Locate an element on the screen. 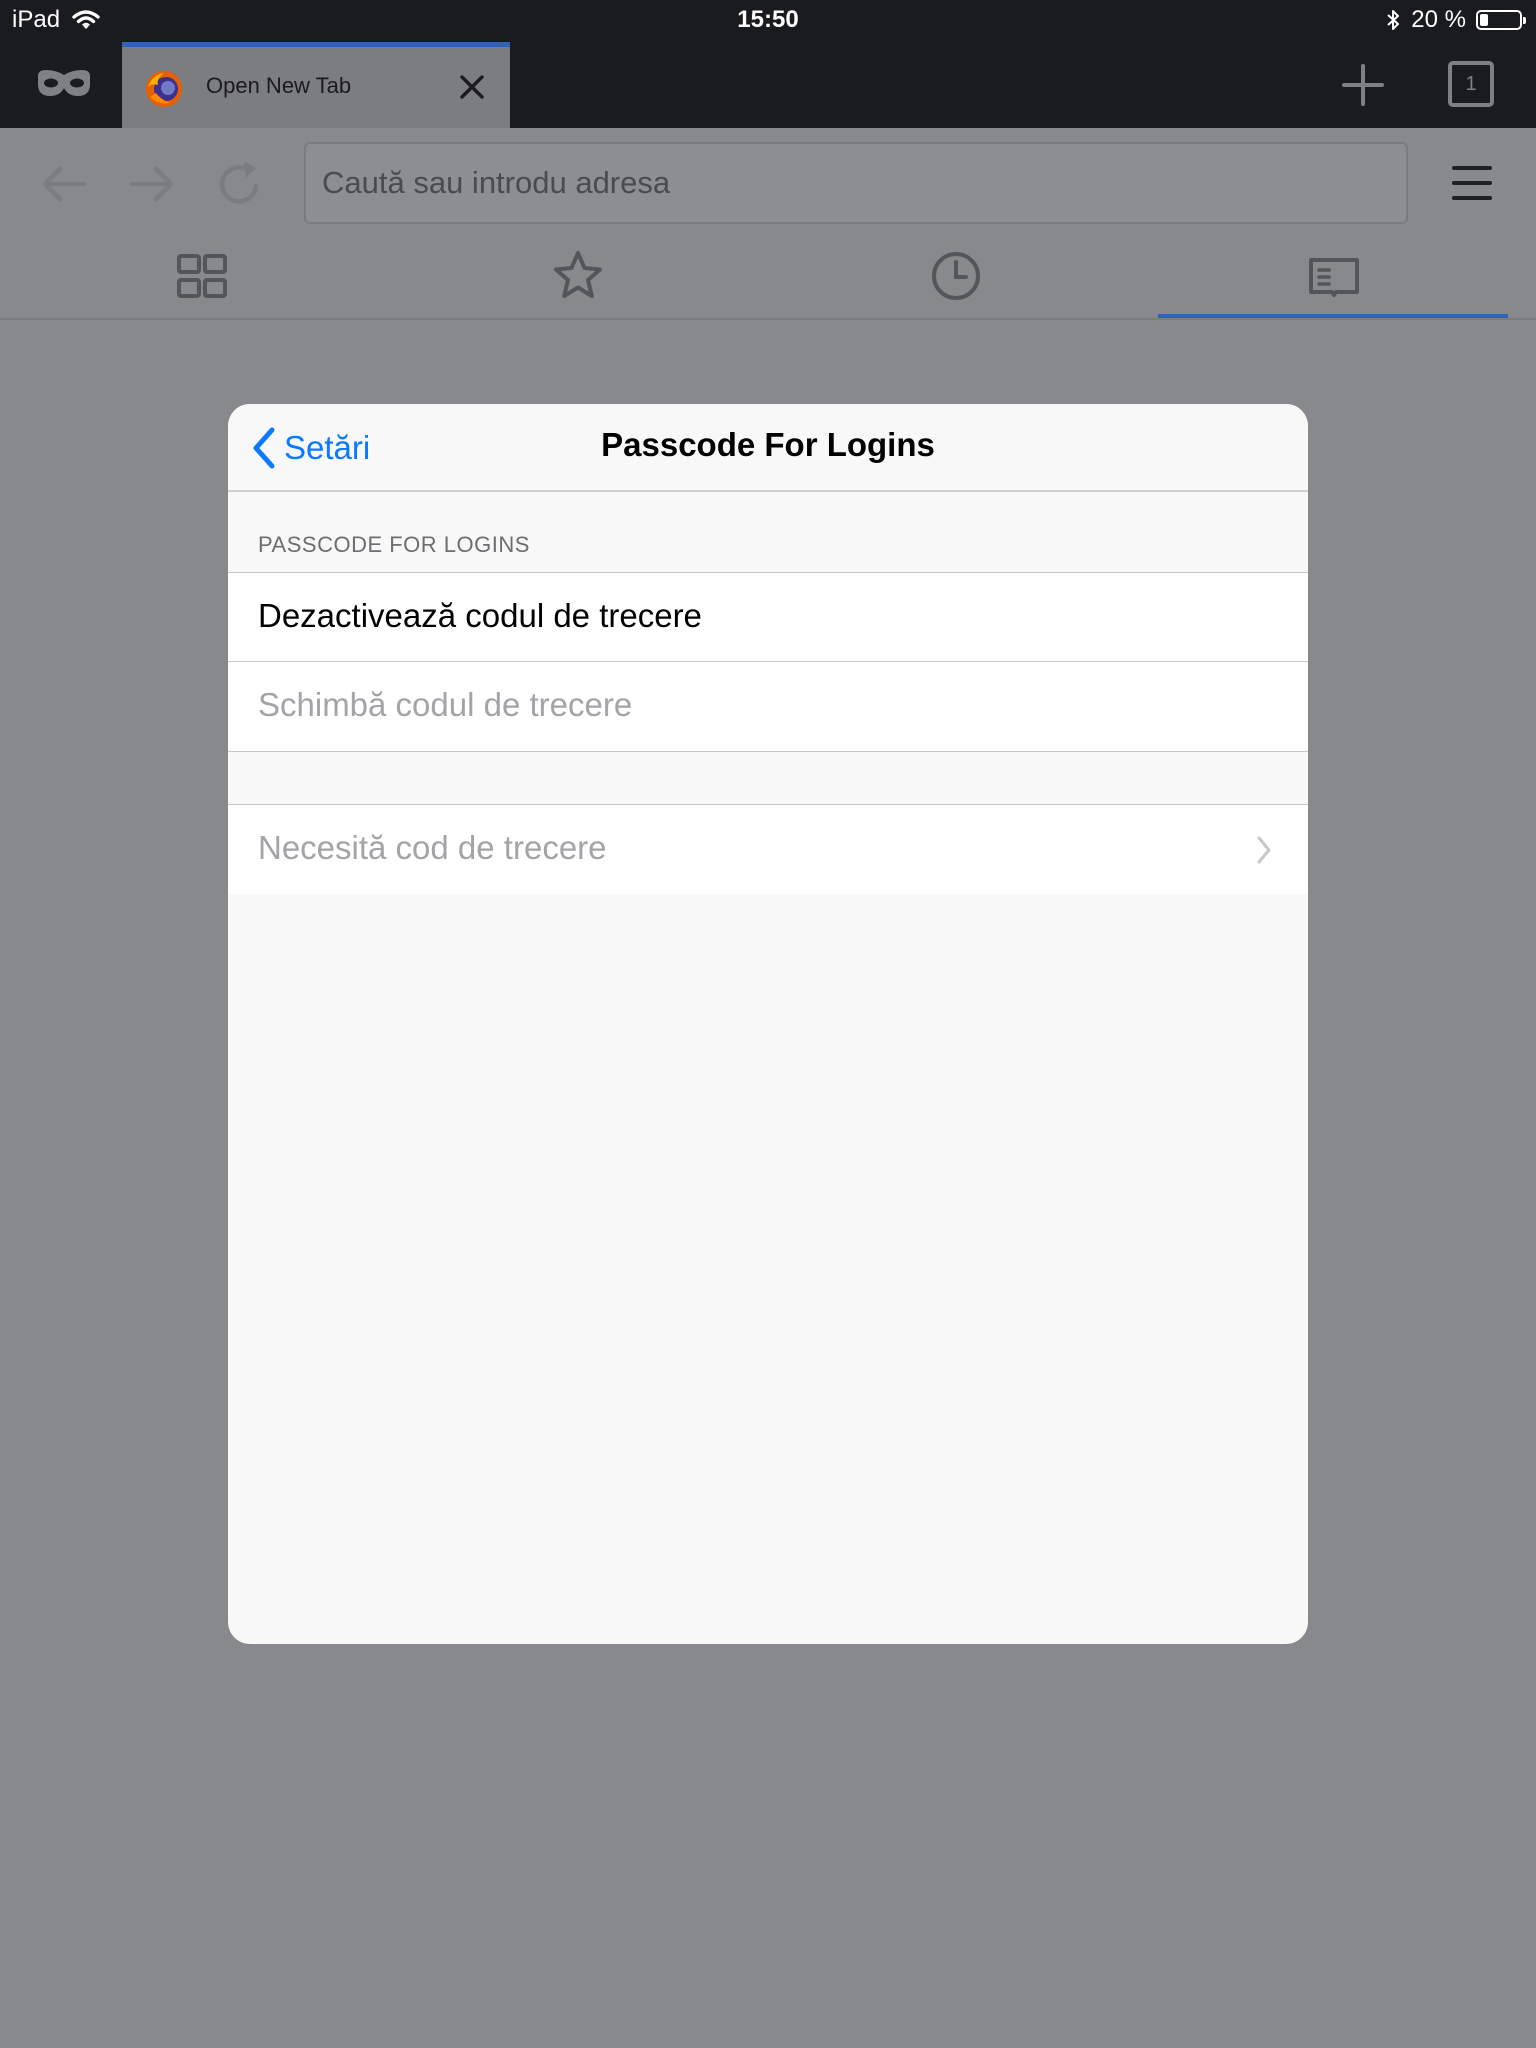  list-item-label: Schimbă codul de trecere is located at coordinates (445, 704).